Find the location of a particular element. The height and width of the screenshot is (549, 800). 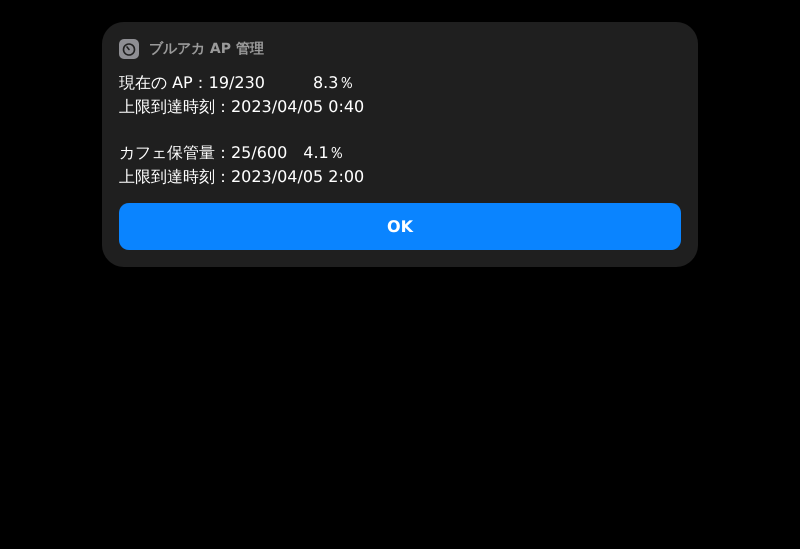

app-title: ブルアカ AP 管理 is located at coordinates (206, 49).